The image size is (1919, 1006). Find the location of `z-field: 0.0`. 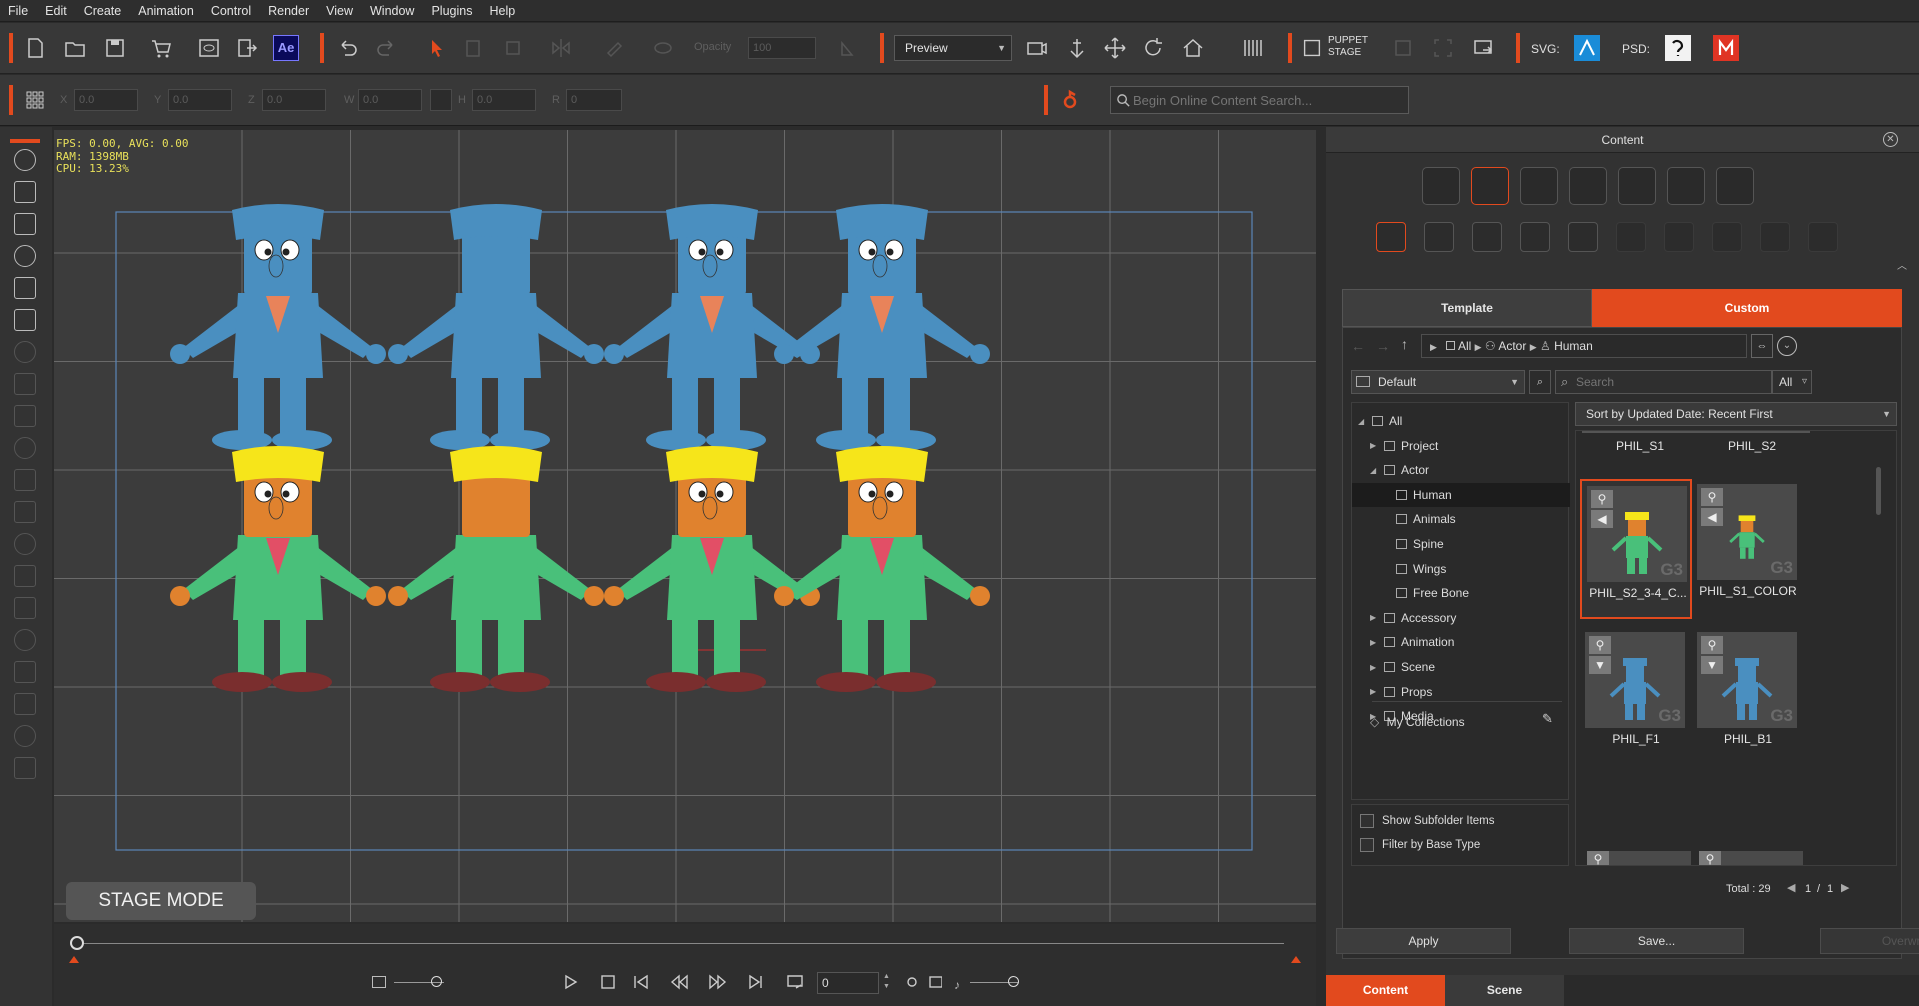

z-field: 0.0 is located at coordinates (294, 100).